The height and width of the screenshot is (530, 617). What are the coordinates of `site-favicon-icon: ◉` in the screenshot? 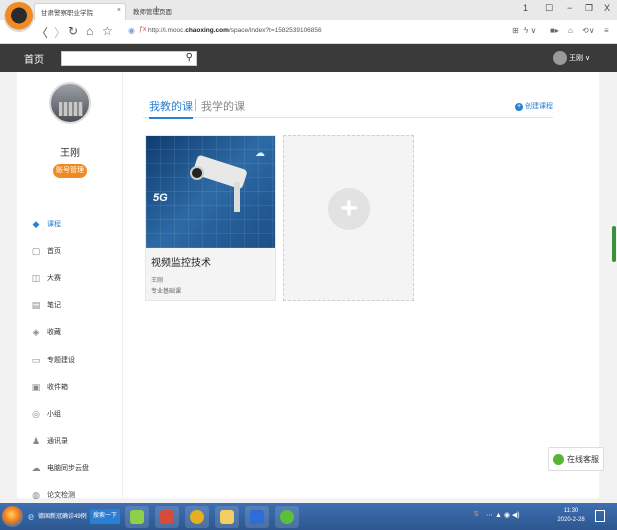 It's located at (131, 30).